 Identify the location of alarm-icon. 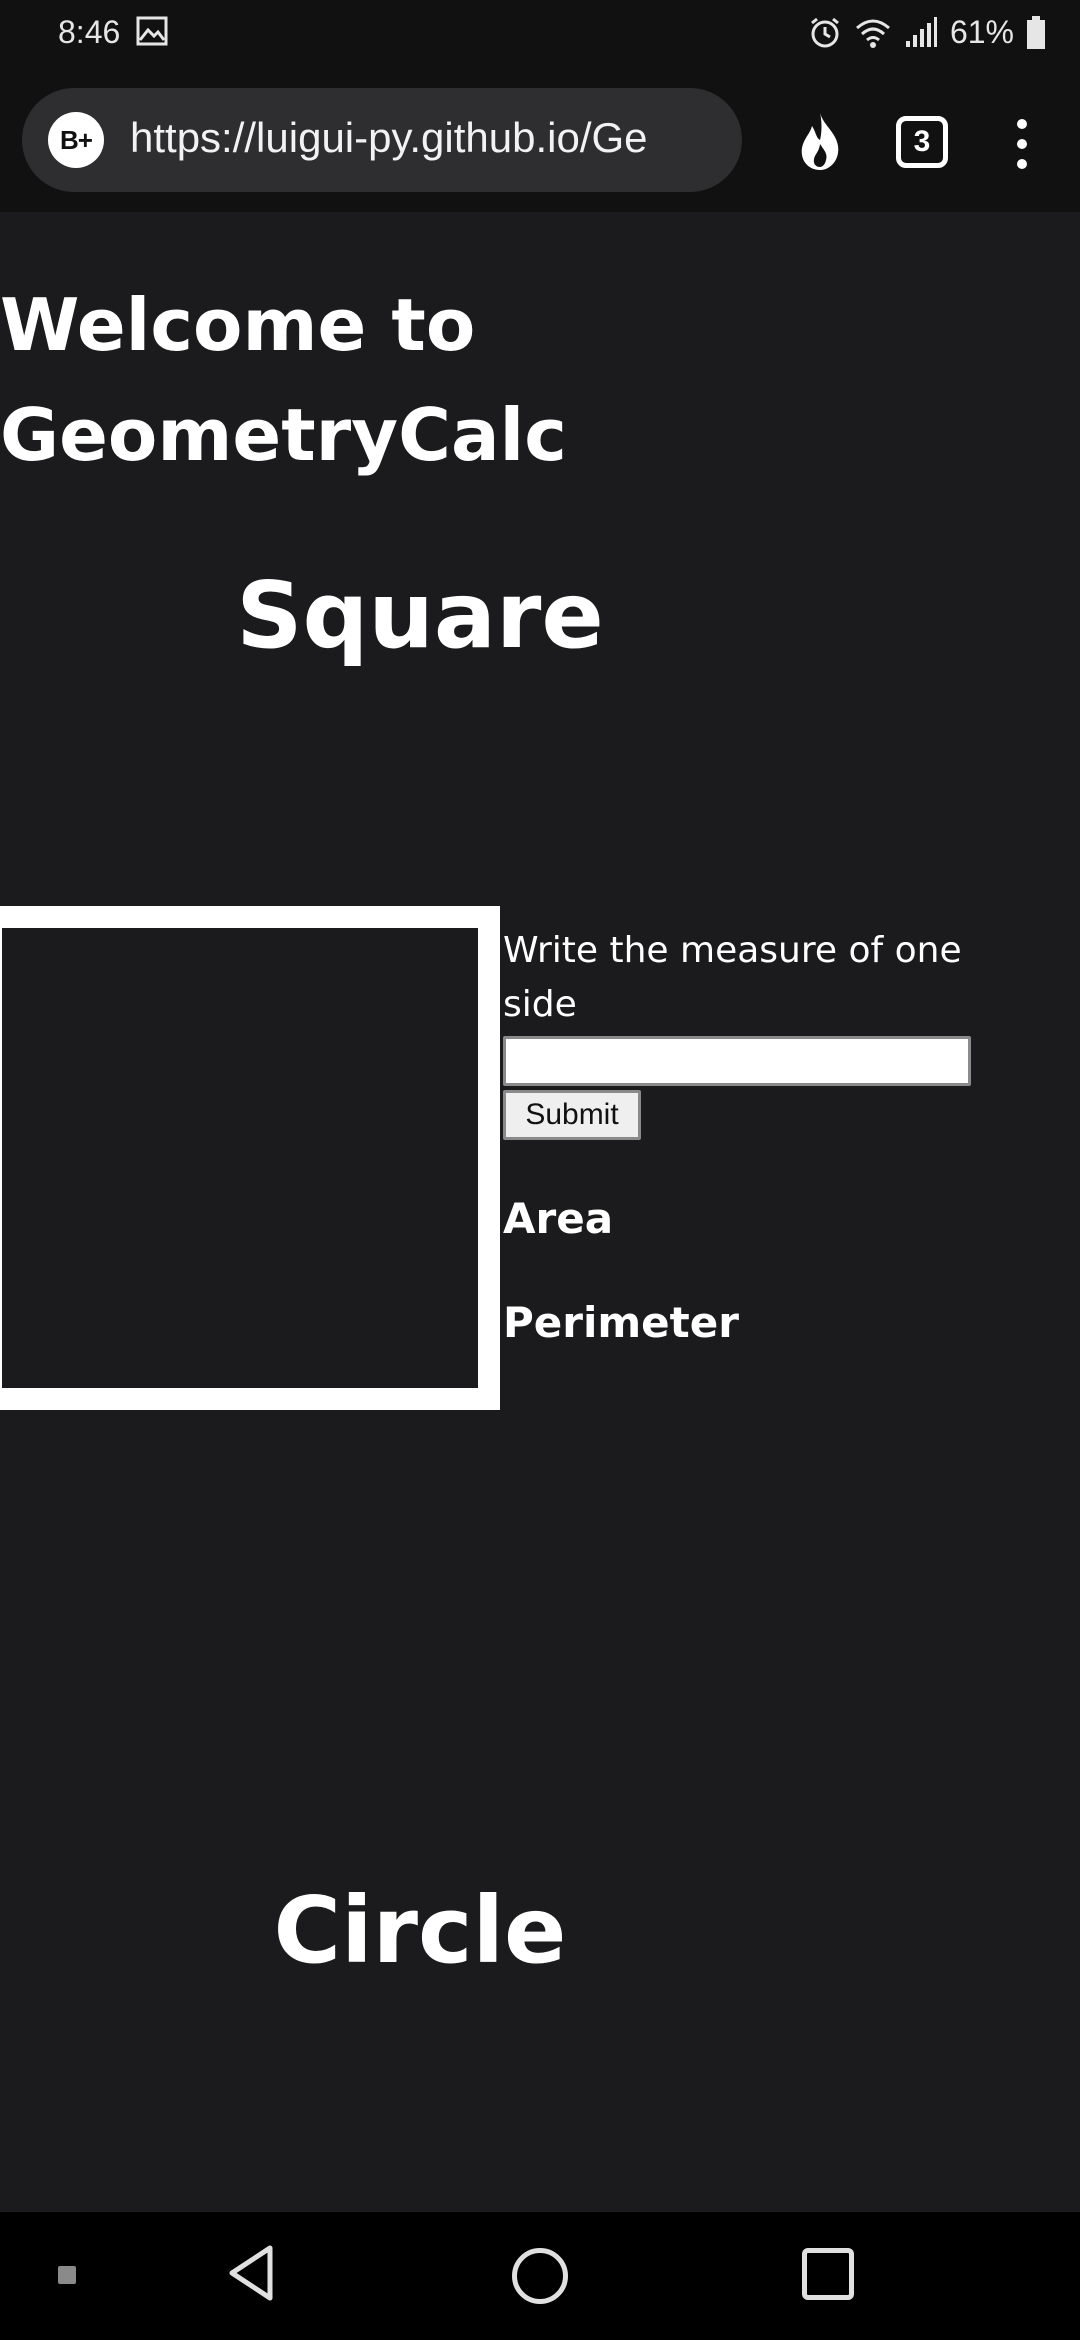
(825, 32).